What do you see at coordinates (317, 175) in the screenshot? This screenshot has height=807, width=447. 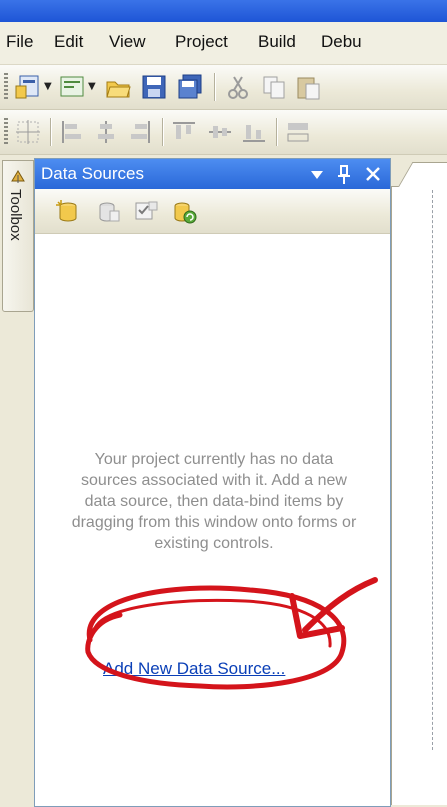 I see `chevron-down-icon` at bounding box center [317, 175].